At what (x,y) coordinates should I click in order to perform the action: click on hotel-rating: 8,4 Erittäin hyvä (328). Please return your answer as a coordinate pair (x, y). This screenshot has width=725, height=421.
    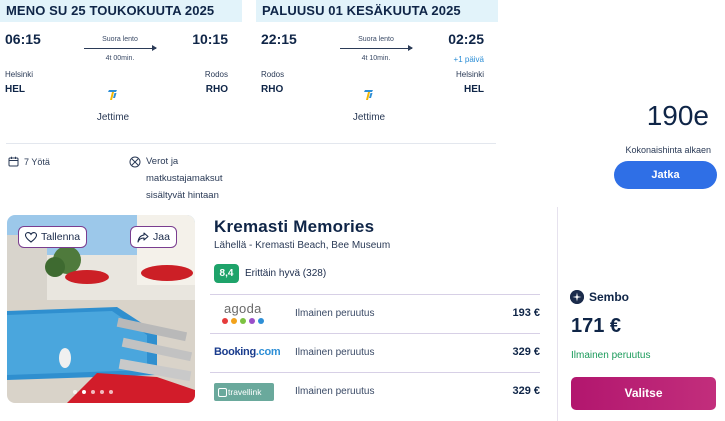
    Looking at the image, I should click on (270, 273).